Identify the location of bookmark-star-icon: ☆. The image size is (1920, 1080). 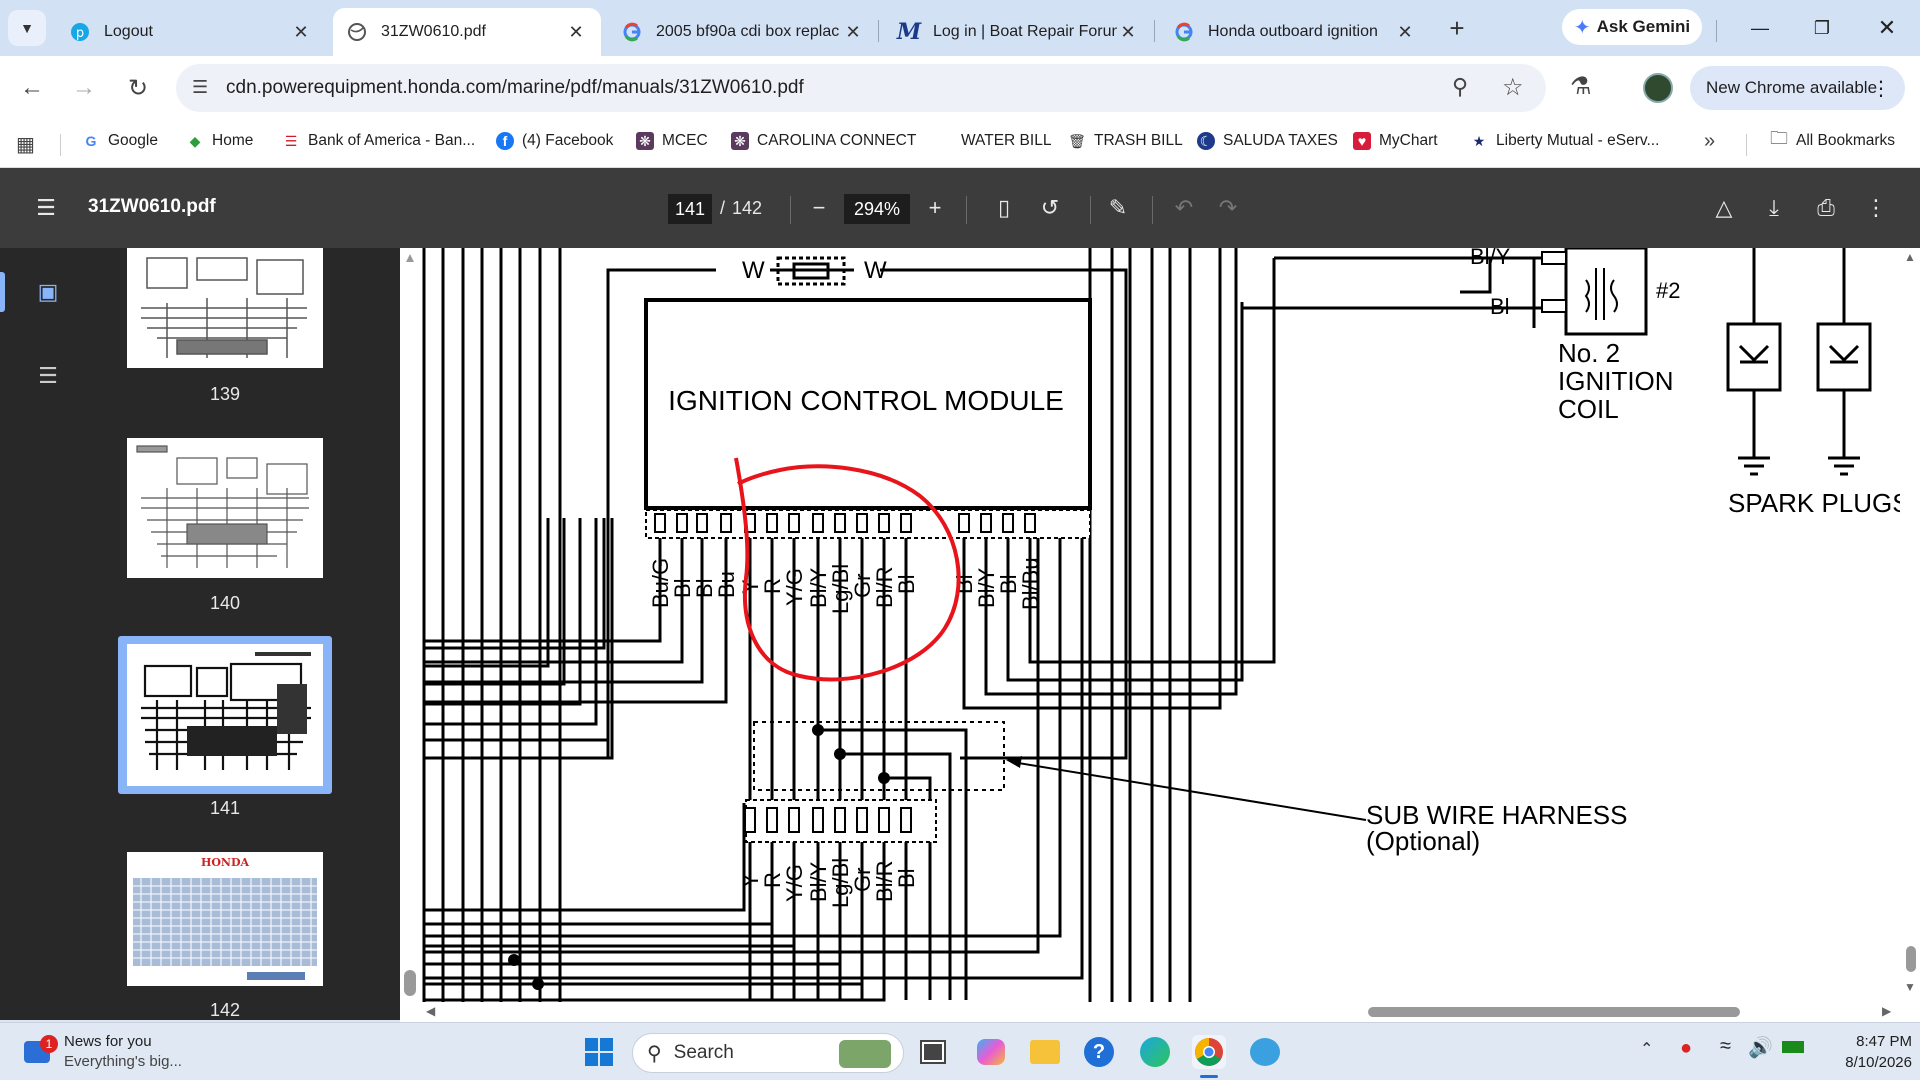
(1513, 87).